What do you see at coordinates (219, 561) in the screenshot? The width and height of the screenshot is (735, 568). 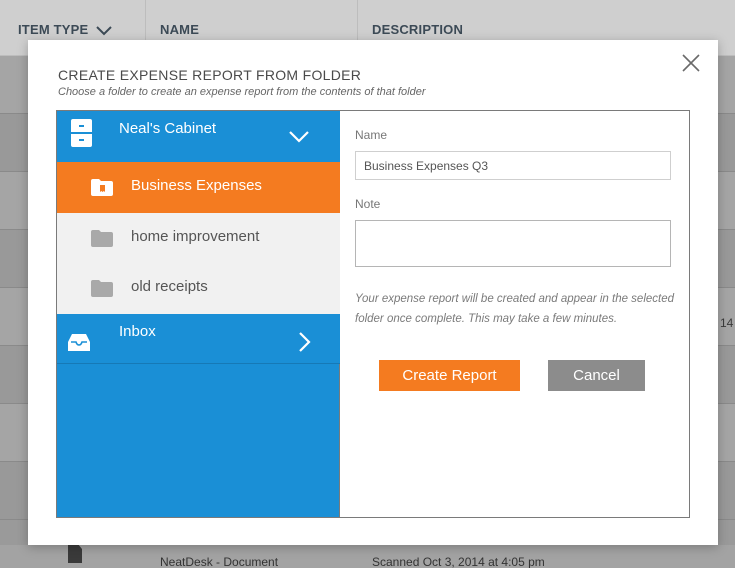 I see `table-cell-name: NeatDesk - Document` at bounding box center [219, 561].